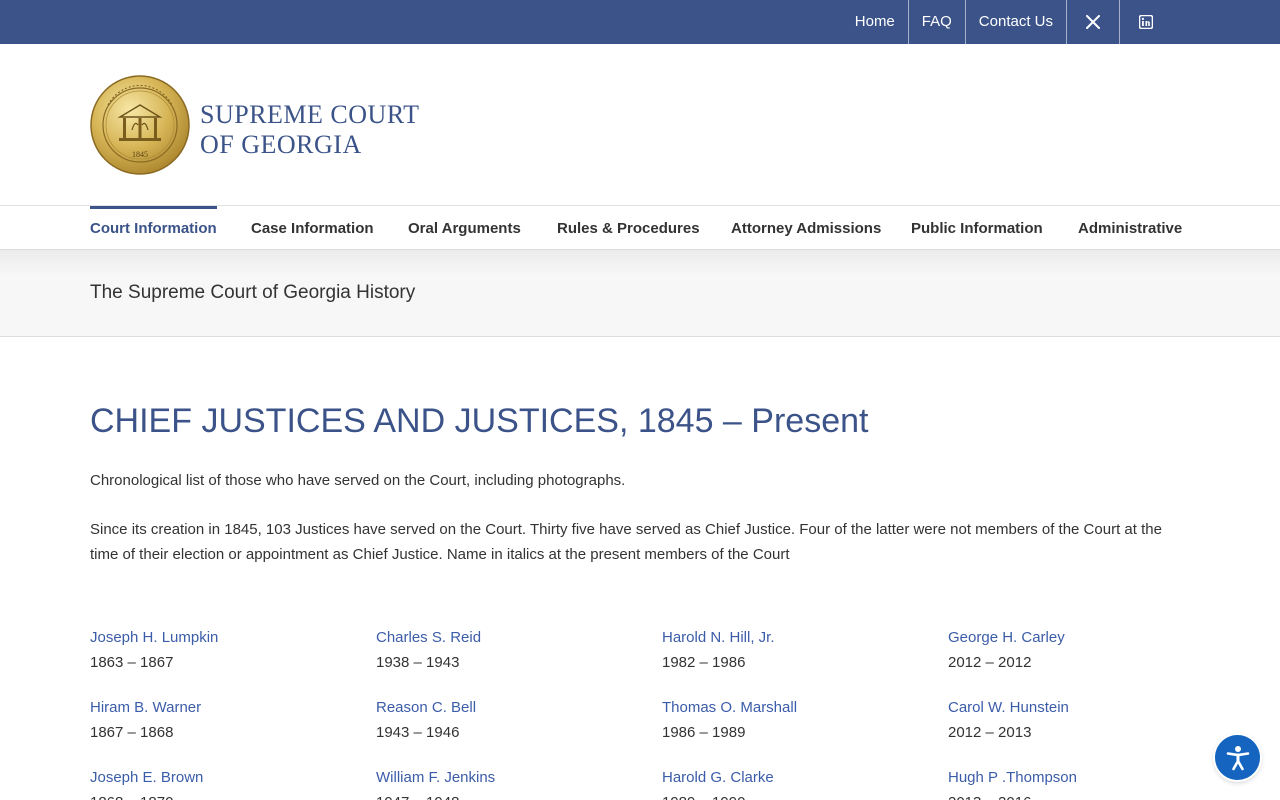 The width and height of the screenshot is (1280, 800). I want to click on page-title: The Supreme Court of Georgia History, so click(253, 292).